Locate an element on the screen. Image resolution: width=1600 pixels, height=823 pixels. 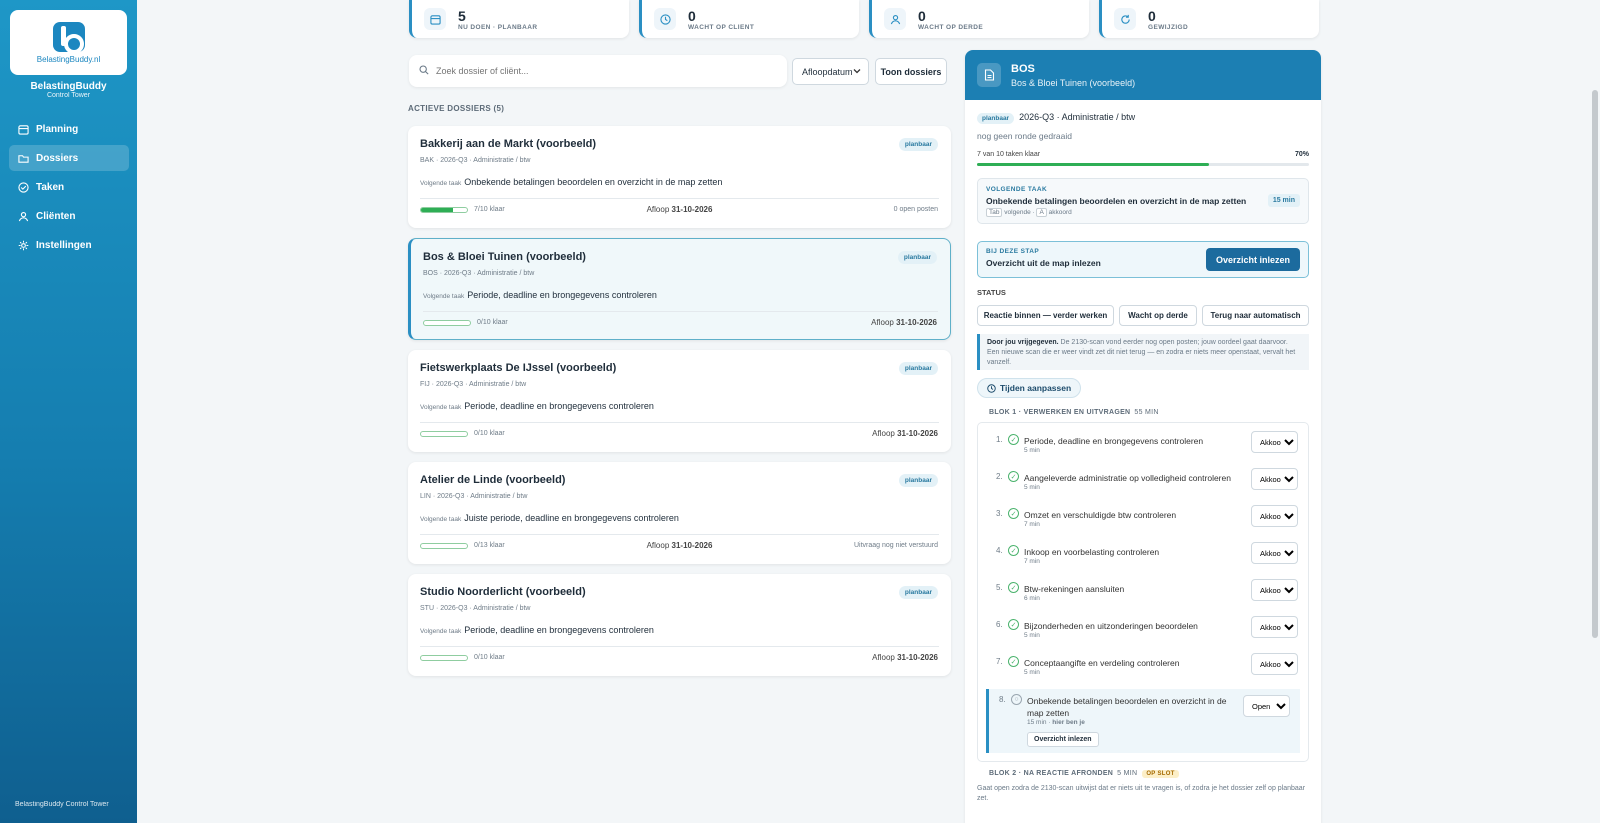
sidebar-item-taken: Taken is located at coordinates (69, 187).